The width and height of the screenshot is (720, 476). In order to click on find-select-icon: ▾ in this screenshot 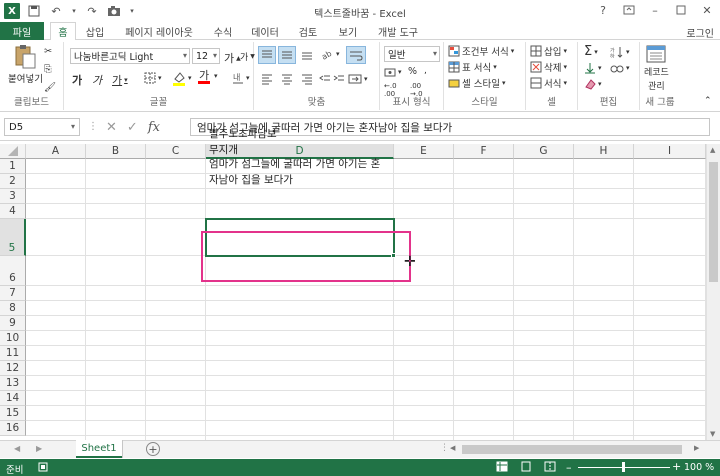, I will do `click(620, 68)`.